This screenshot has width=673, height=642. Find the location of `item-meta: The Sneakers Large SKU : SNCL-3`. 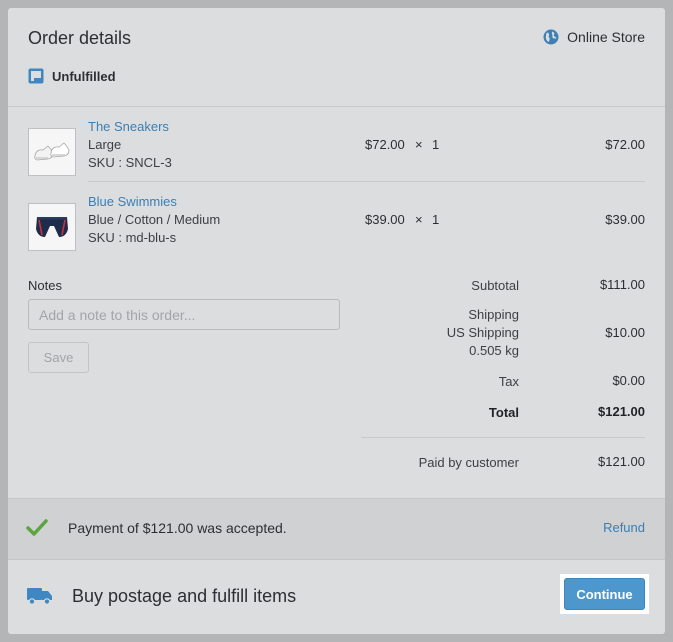

item-meta: The Sneakers Large SKU : SNCL-3 is located at coordinates (130, 145).